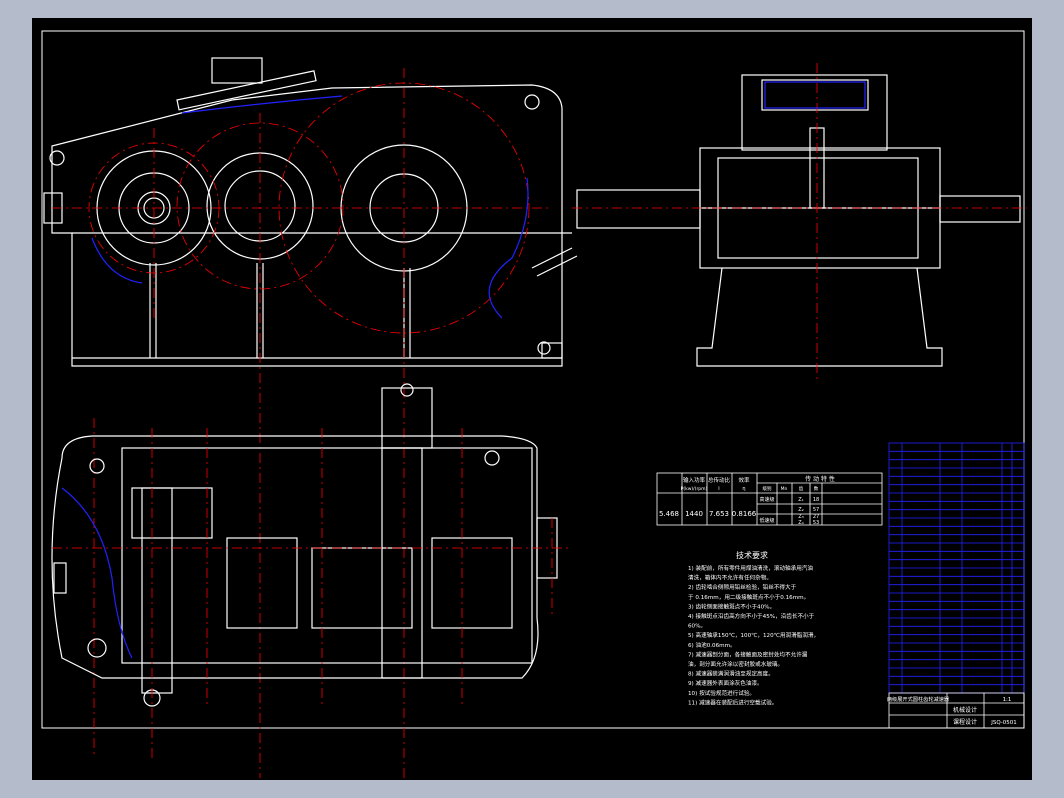 Image resolution: width=1064 pixels, height=798 pixels. What do you see at coordinates (712, 645) in the screenshot?
I see `tech-requirement-line: 6) 油池0.06mm。` at bounding box center [712, 645].